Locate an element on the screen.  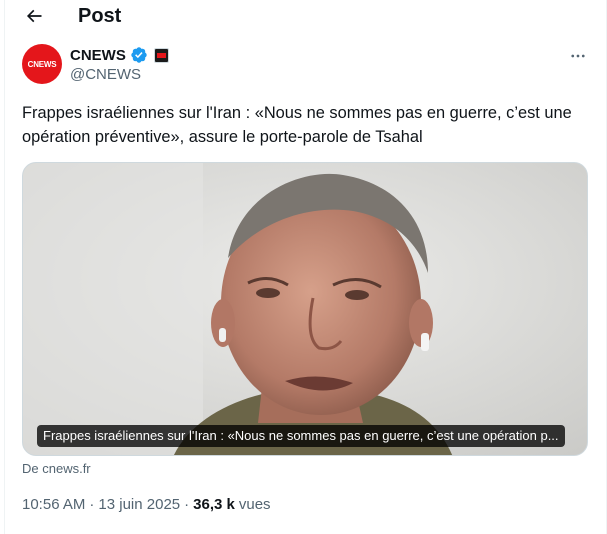
tweet-meta: 10:56 AM · 13 juin 2025 · 36,3 k vues is located at coordinates (146, 504).